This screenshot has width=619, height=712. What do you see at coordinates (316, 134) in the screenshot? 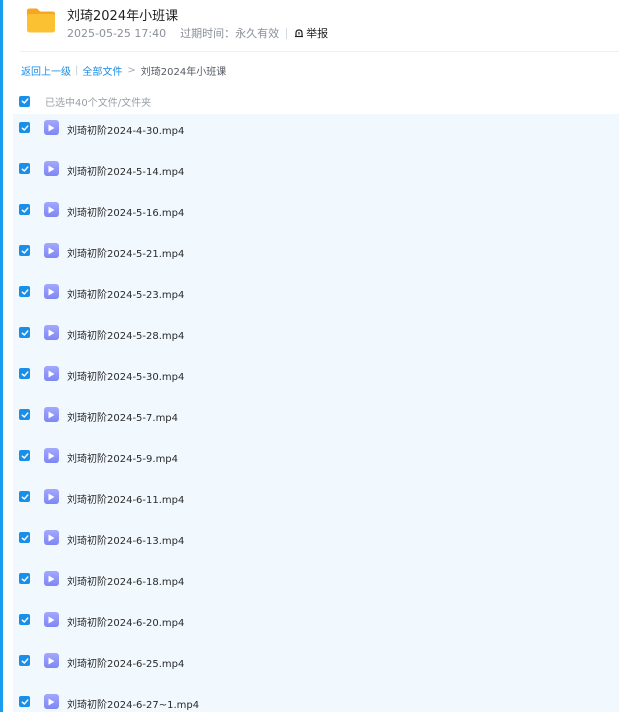
I see `file-row: 刘琦初阶2024-4-30.mp4` at bounding box center [316, 134].